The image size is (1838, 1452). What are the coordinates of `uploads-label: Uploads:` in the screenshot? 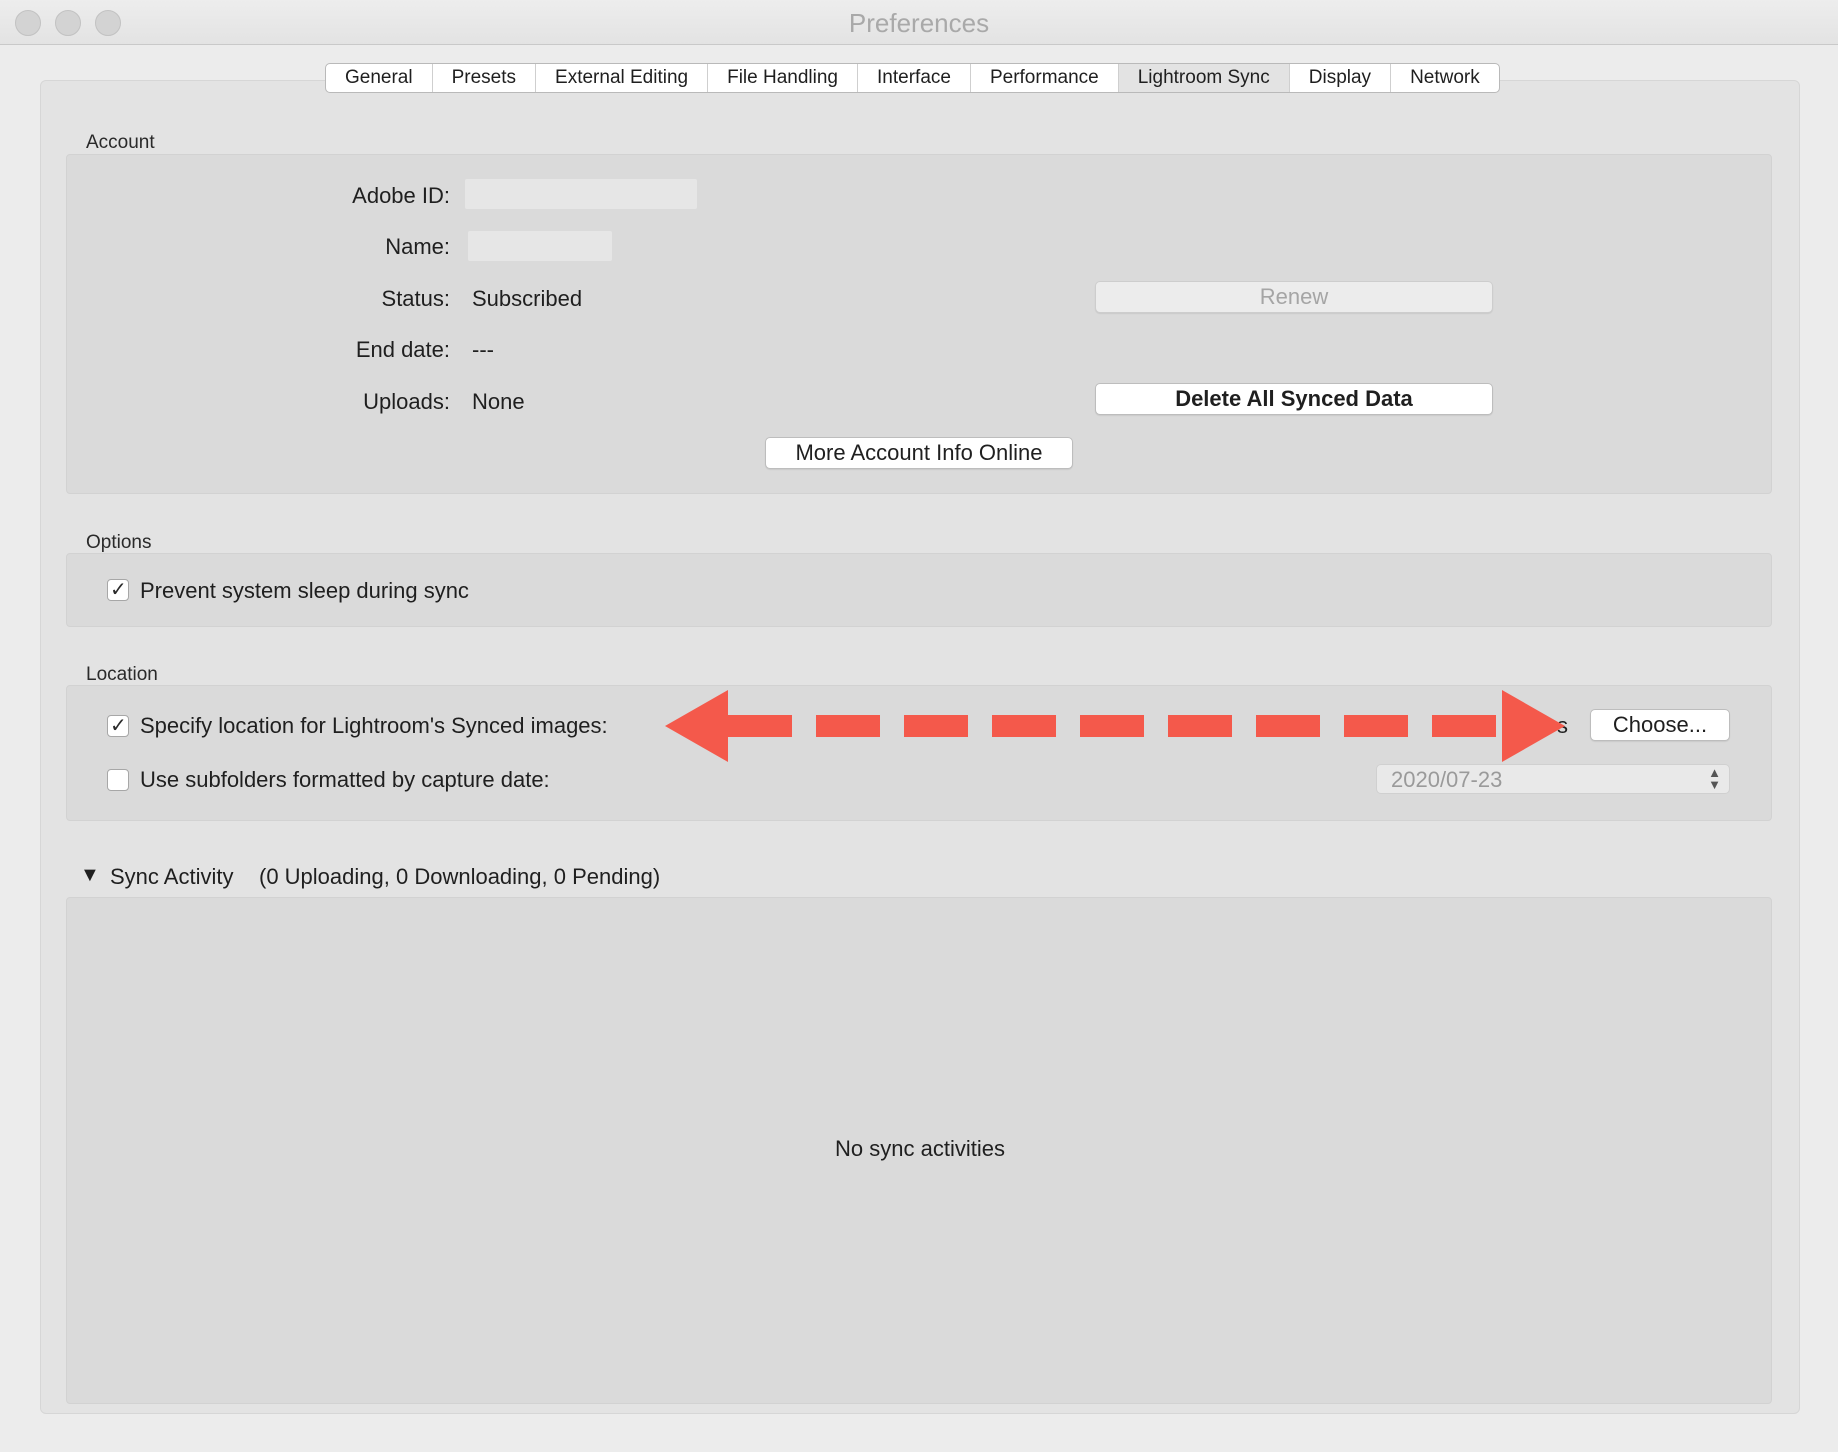 It's located at (406, 401).